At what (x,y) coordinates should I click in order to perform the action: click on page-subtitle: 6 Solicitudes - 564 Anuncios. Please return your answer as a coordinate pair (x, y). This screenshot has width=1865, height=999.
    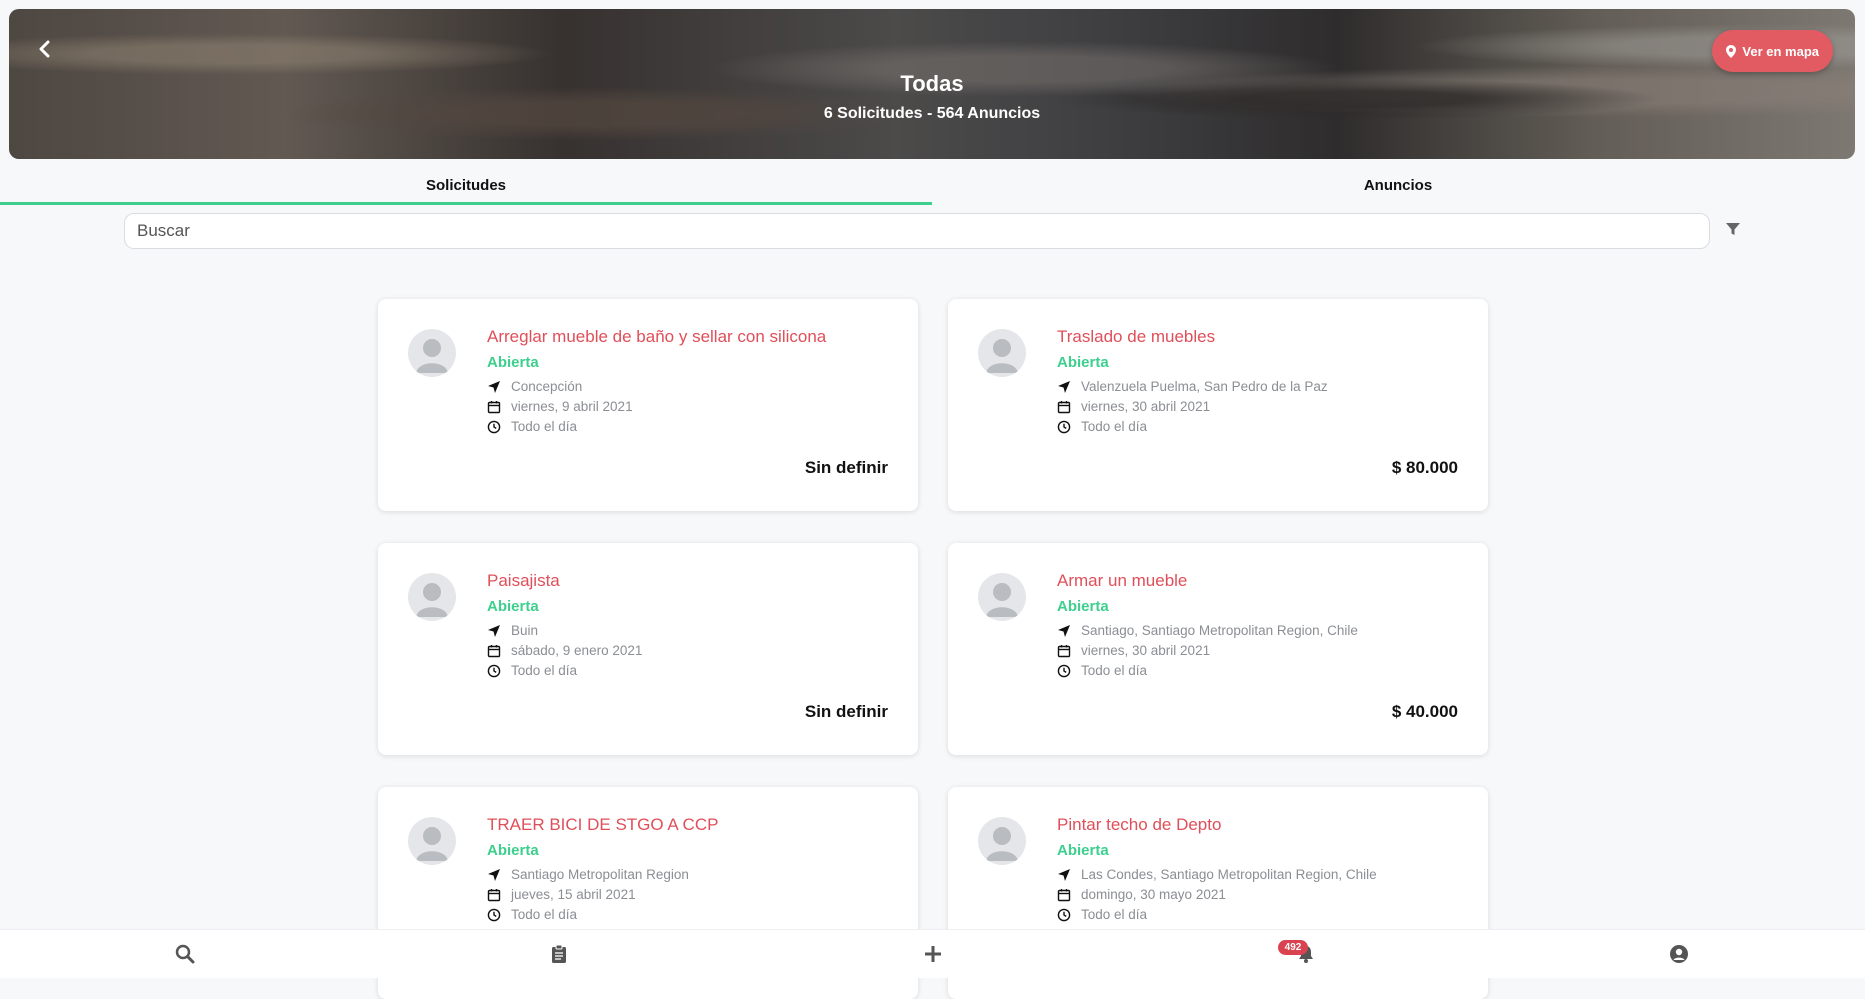
    Looking at the image, I should click on (932, 113).